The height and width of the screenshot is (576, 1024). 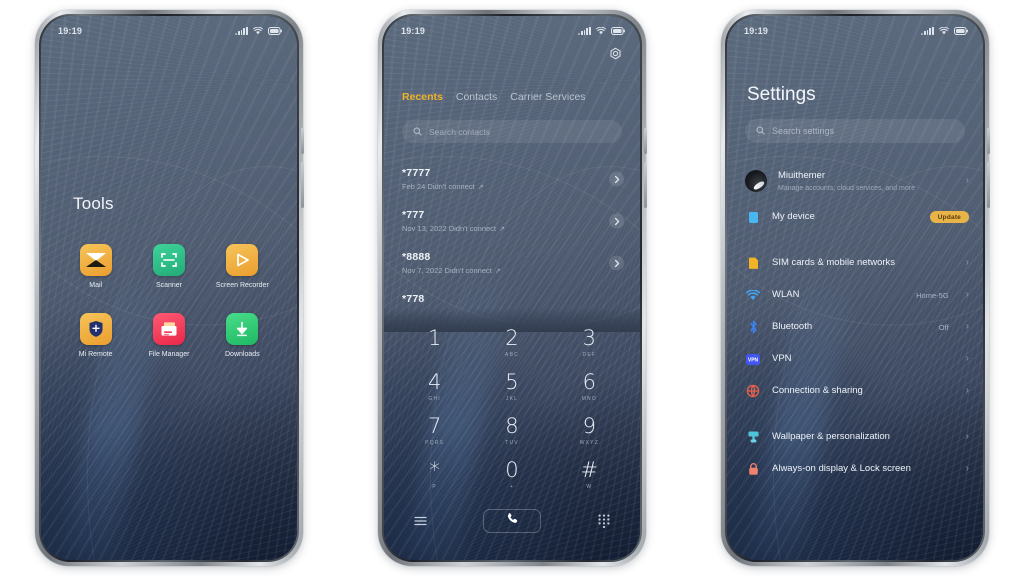 I want to click on key-1: 1, so click(x=434, y=343).